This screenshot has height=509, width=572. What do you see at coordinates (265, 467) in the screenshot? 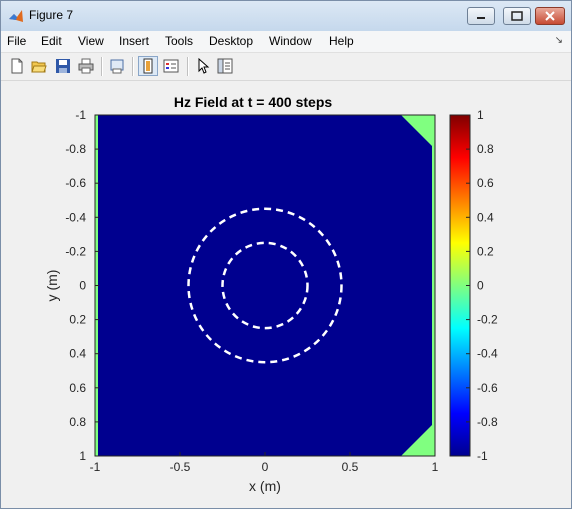
I see `x-tick-label: 0` at bounding box center [265, 467].